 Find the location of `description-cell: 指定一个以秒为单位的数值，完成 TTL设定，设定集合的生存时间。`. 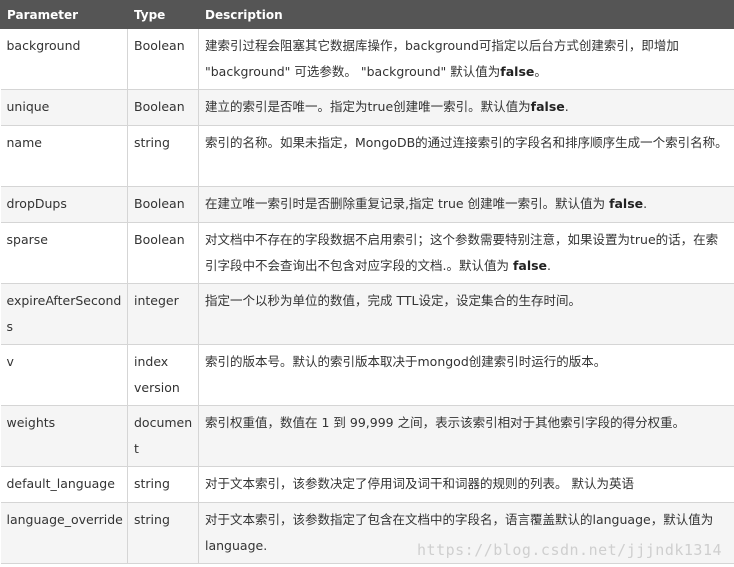

description-cell: 指定一个以秒为单位的数值，完成 TTL设定，设定集合的生存时间。 is located at coordinates (466, 314).